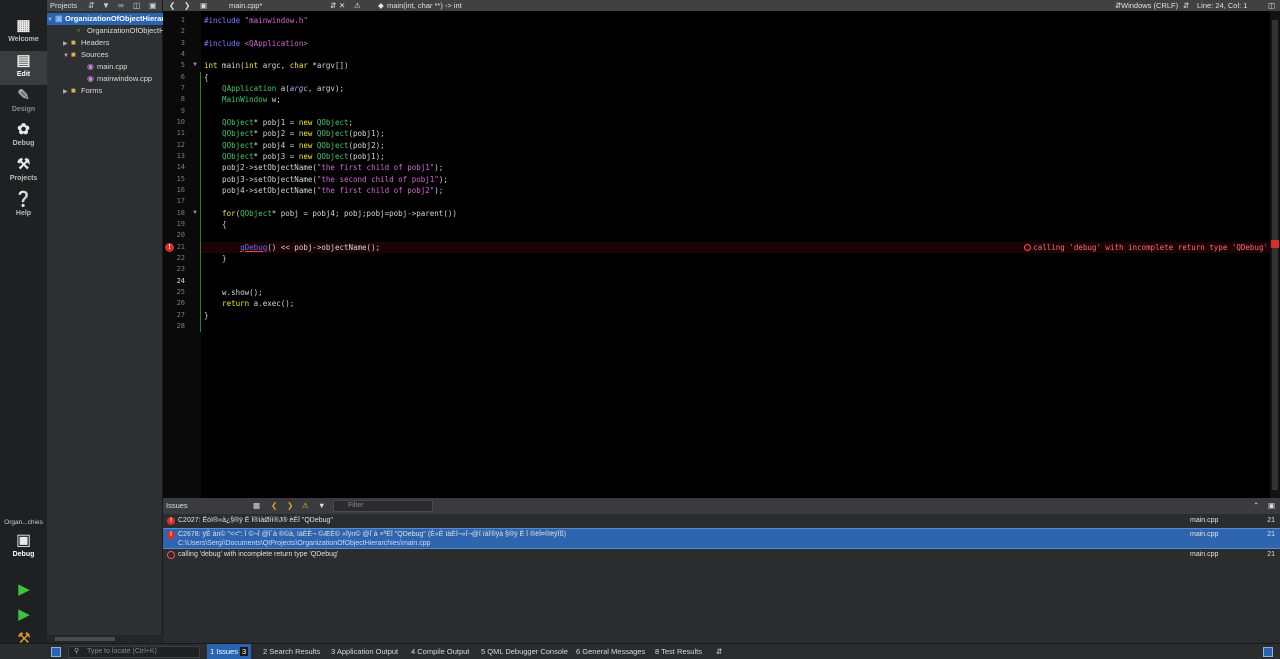 The image size is (1280, 659). What do you see at coordinates (180, 145) in the screenshot?
I see `line-number: 12` at bounding box center [180, 145].